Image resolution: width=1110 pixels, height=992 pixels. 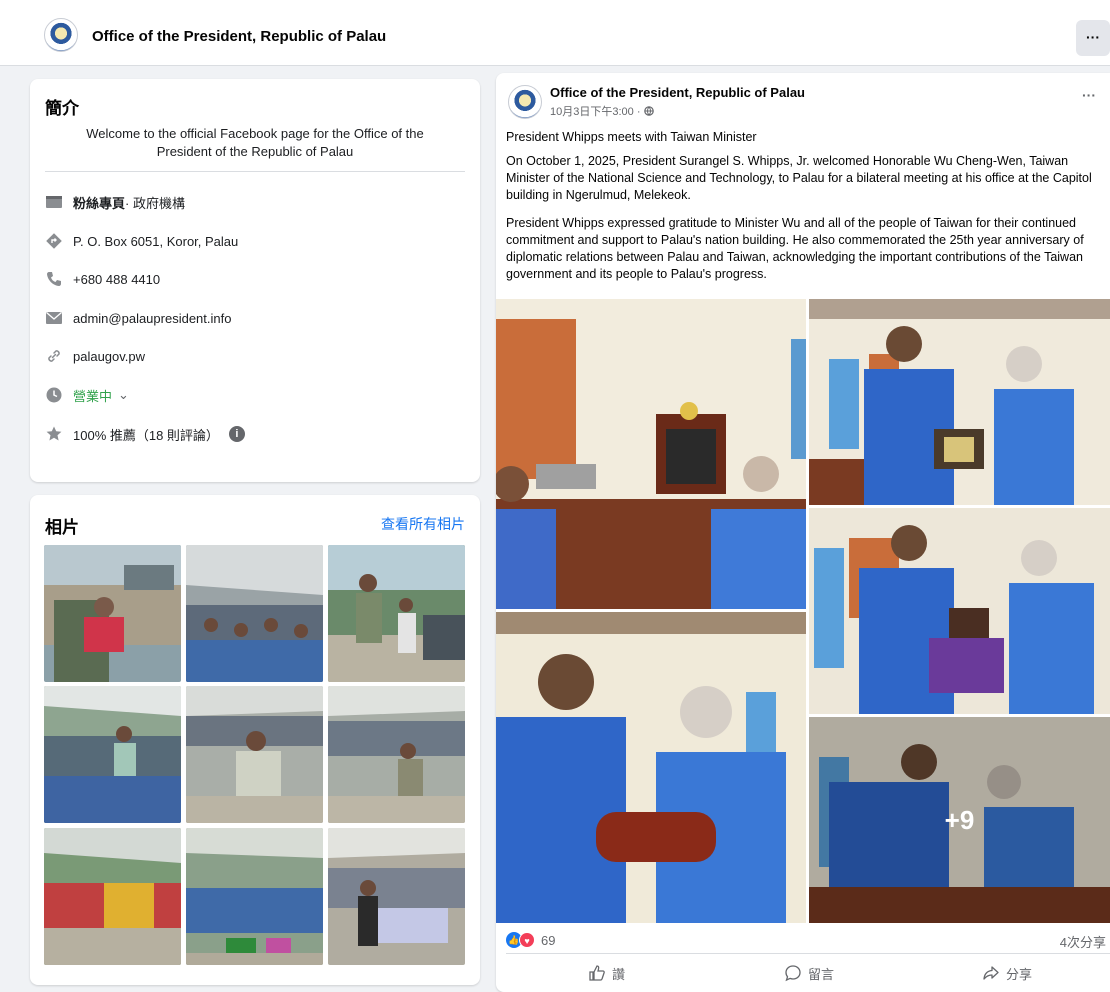 I want to click on phone-row: +680 488 4410, so click(x=102, y=279).